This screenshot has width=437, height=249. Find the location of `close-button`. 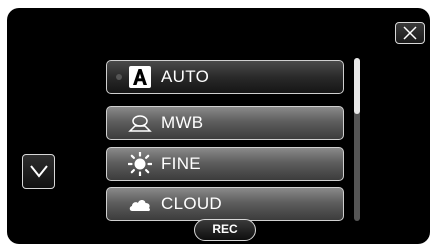

close-button is located at coordinates (410, 33).